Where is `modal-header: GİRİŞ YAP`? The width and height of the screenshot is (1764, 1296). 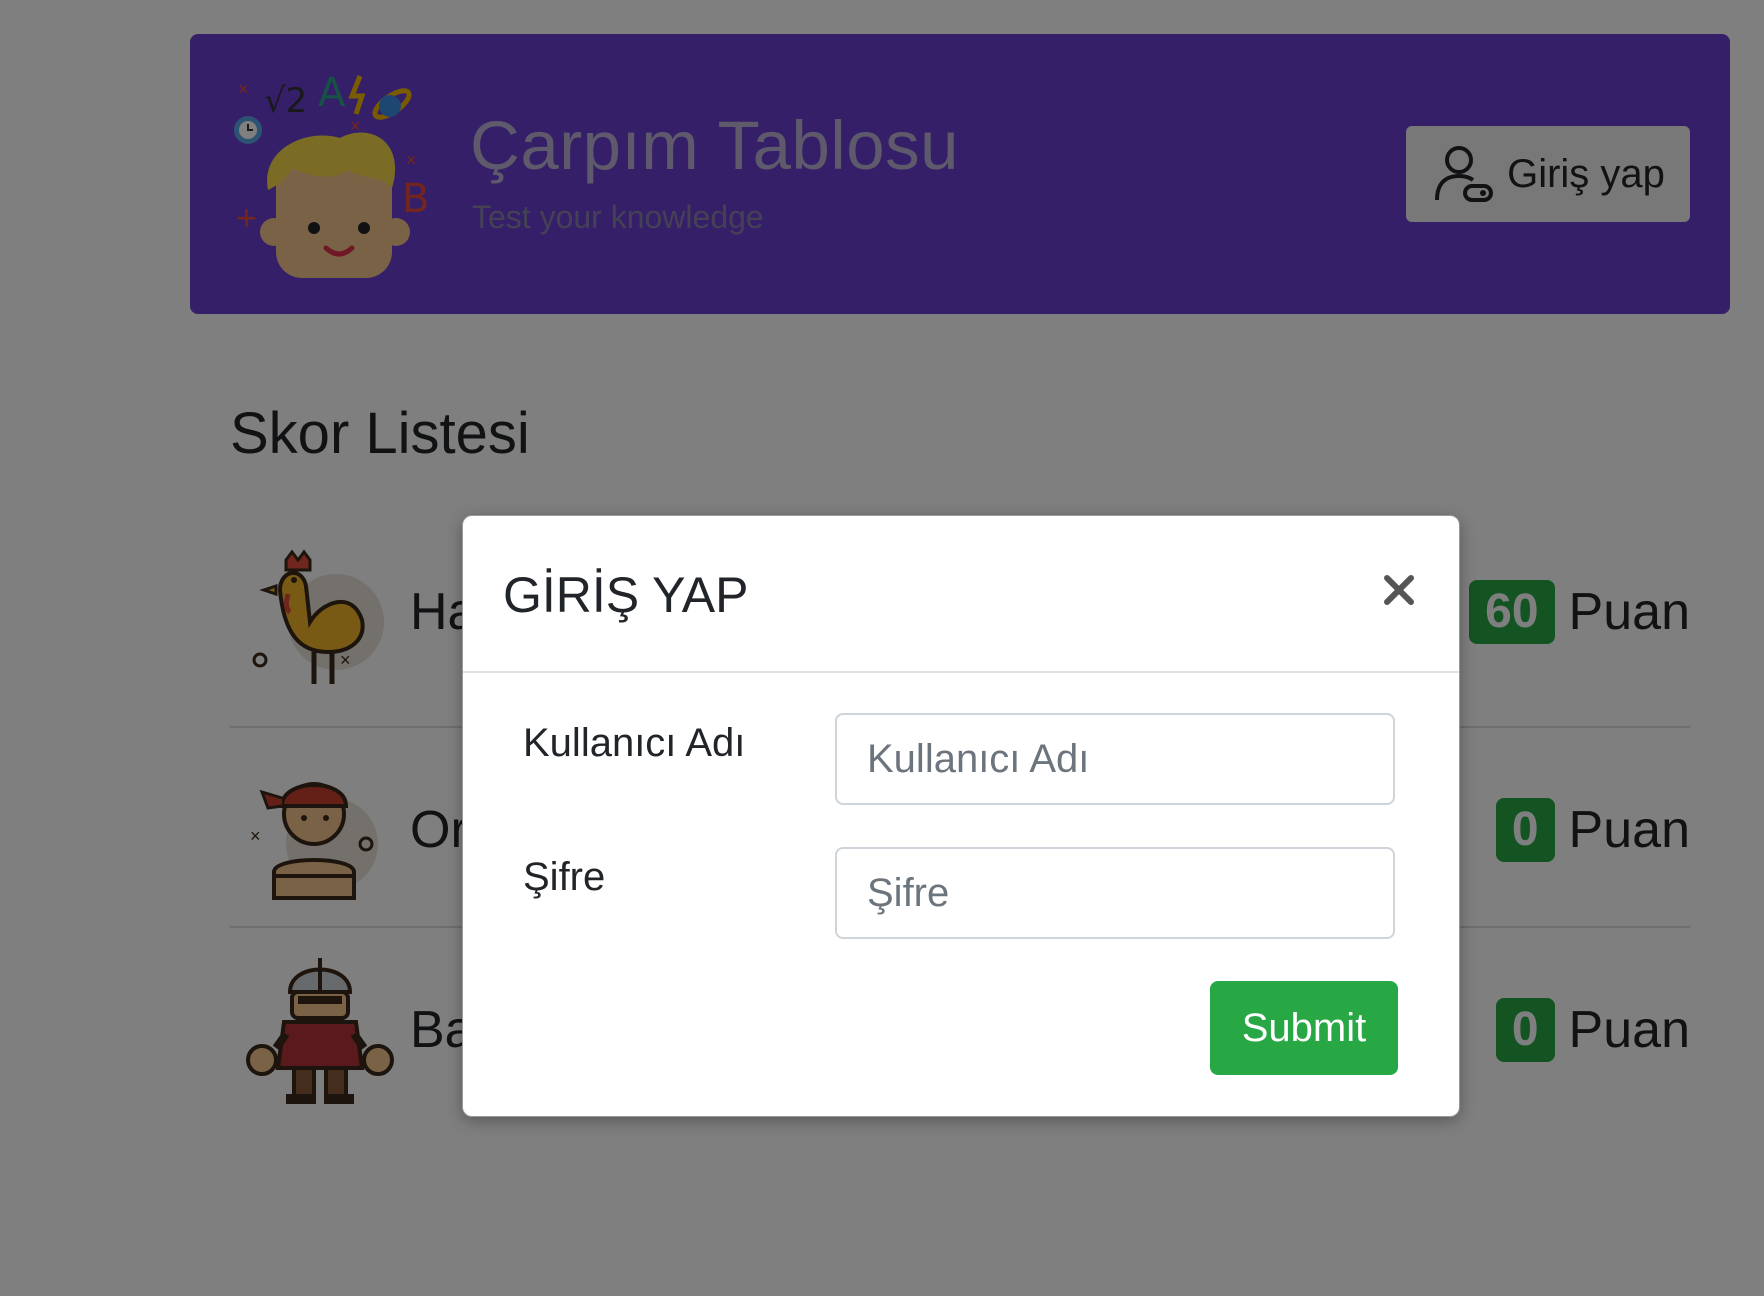
modal-header: GİRİŞ YAP is located at coordinates (961, 594).